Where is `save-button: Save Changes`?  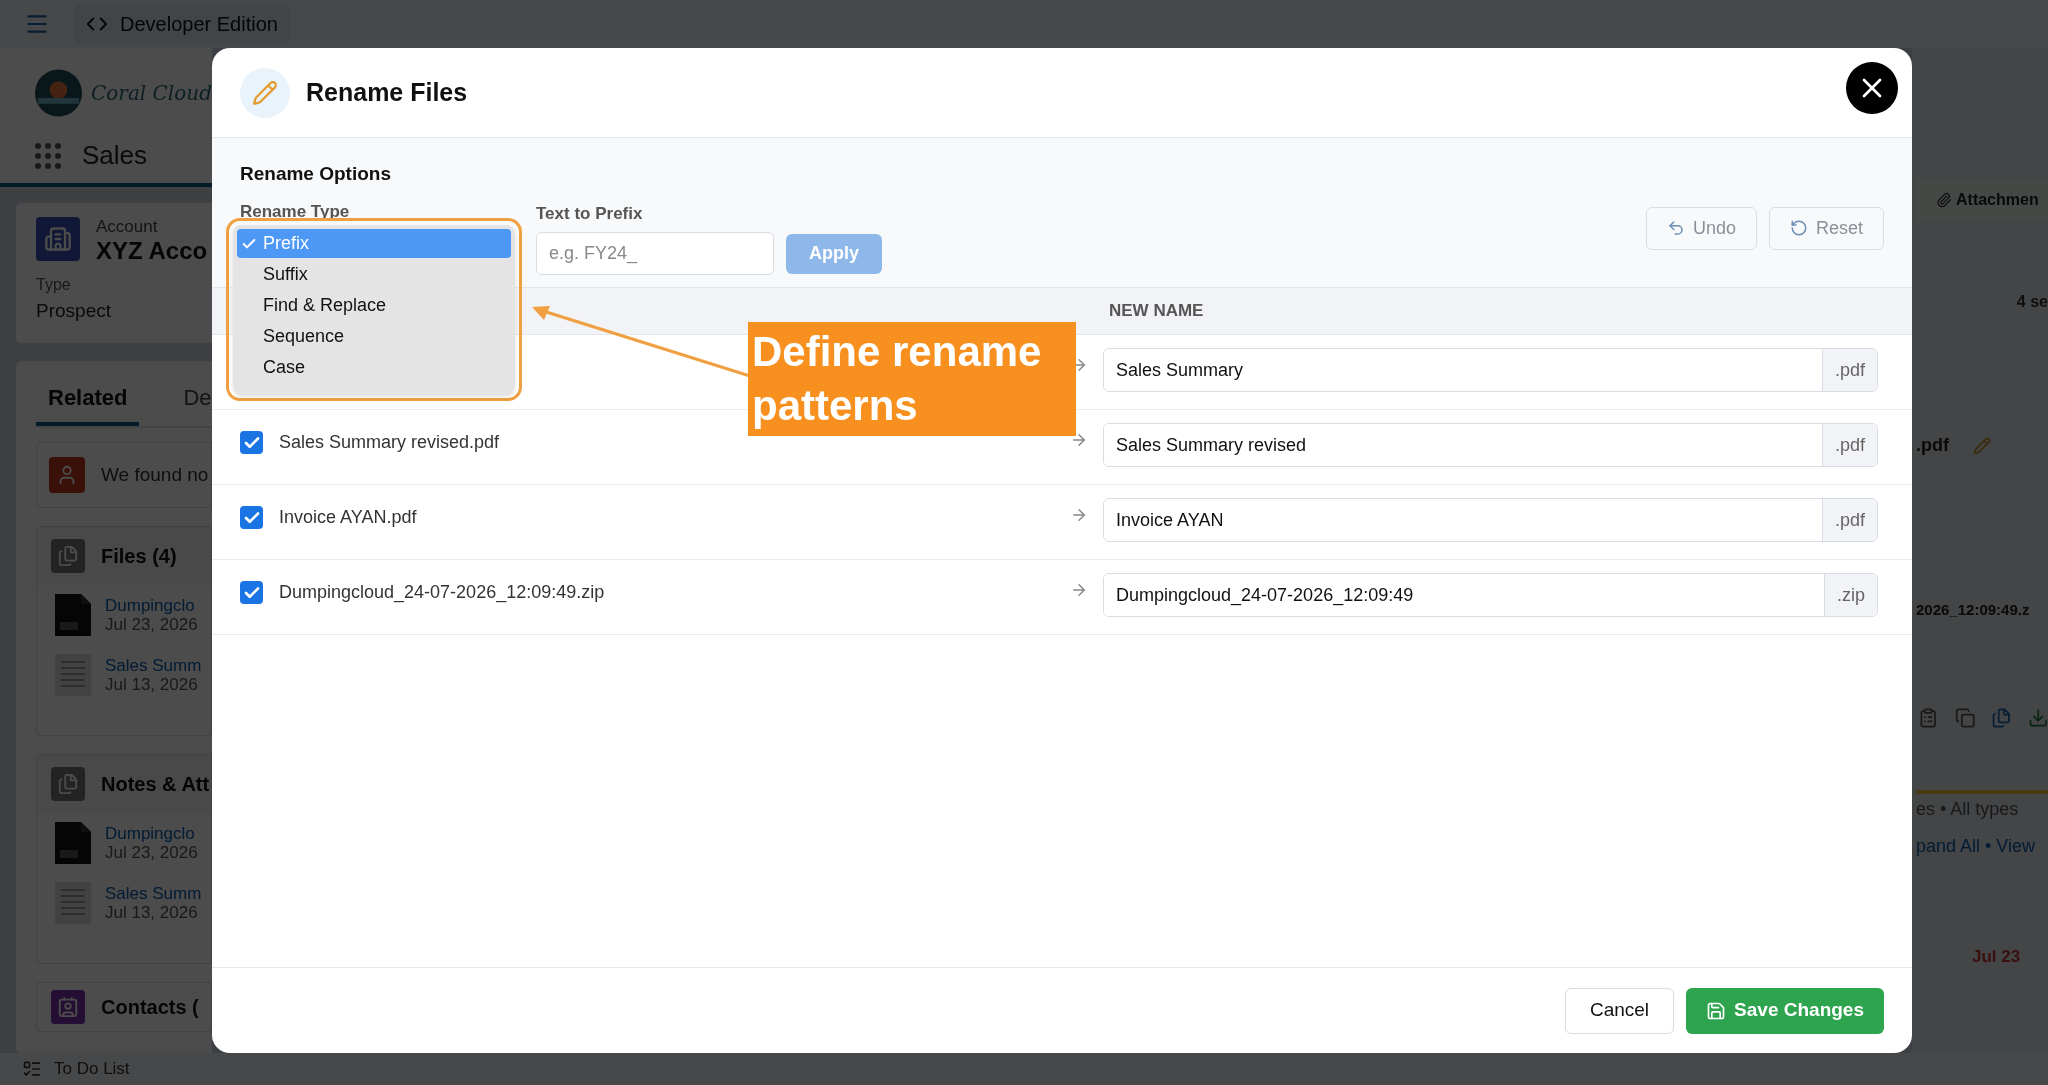
save-button: Save Changes is located at coordinates (1785, 1010).